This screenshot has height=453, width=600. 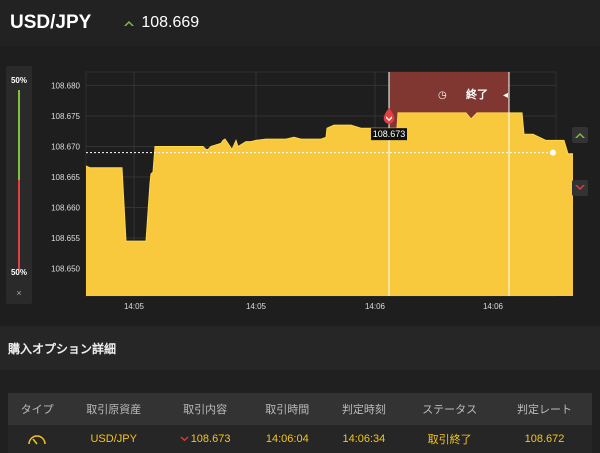 I want to click on y-tick-label: 108.665, so click(x=65, y=177).